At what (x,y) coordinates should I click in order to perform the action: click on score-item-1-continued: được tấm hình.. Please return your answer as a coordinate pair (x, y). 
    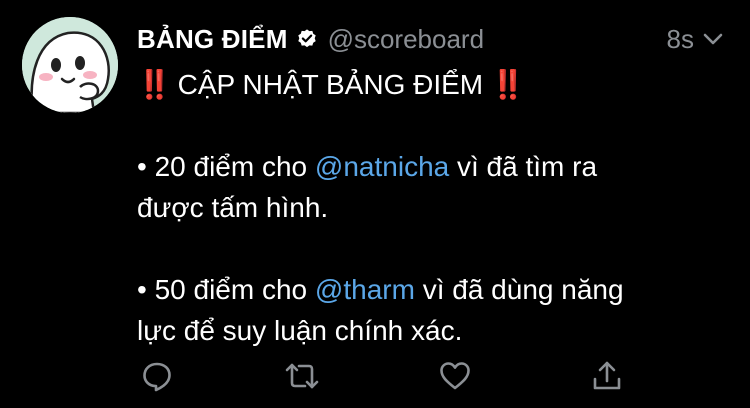
    Looking at the image, I should click on (233, 207).